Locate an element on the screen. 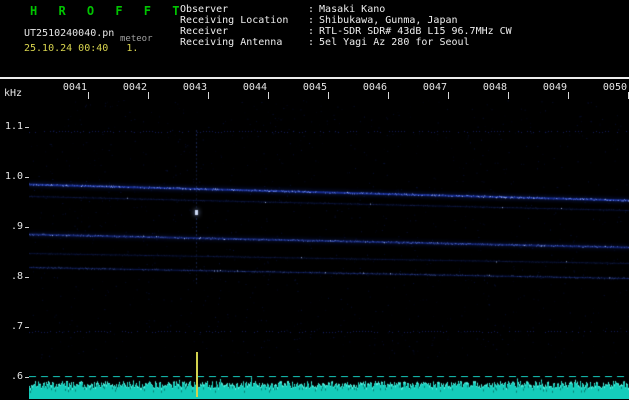 This screenshot has height=400, width=629. timestamp: 25.10.24 00:40 1. is located at coordinates (81, 48).